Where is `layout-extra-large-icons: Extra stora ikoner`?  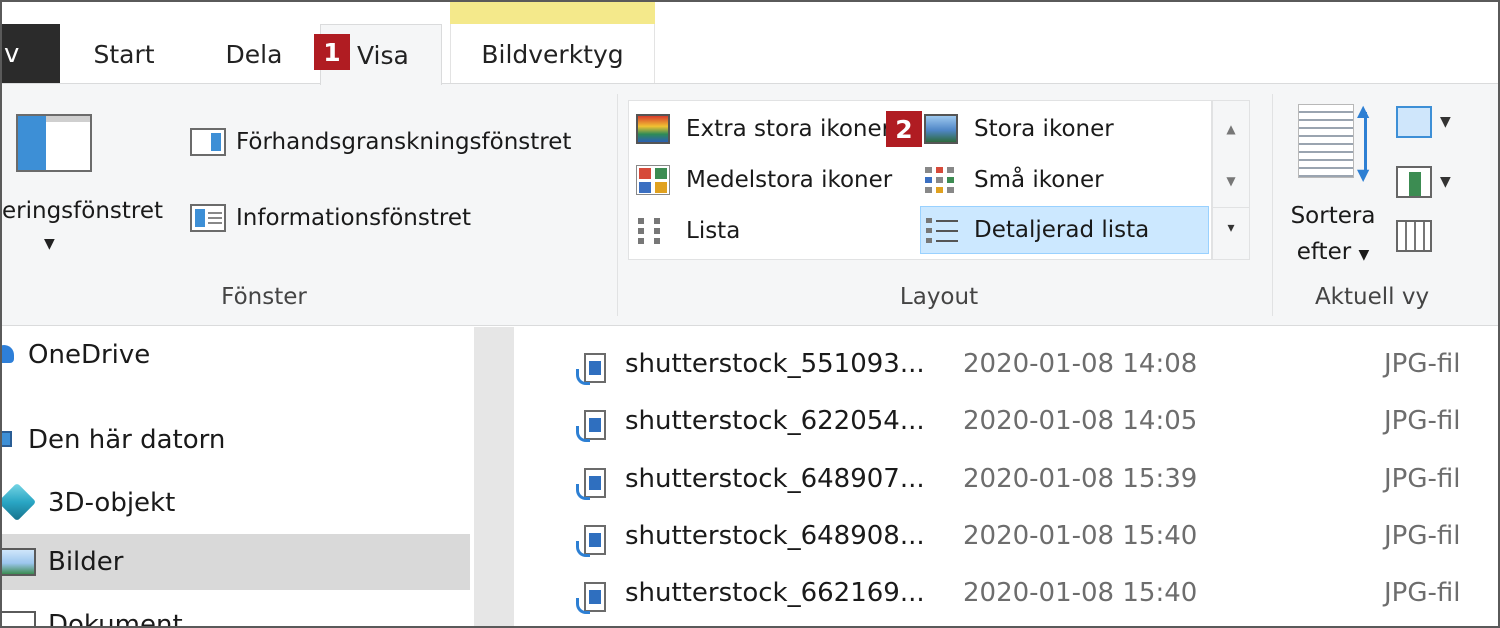 layout-extra-large-icons: Extra stora ikoner is located at coordinates (763, 129).